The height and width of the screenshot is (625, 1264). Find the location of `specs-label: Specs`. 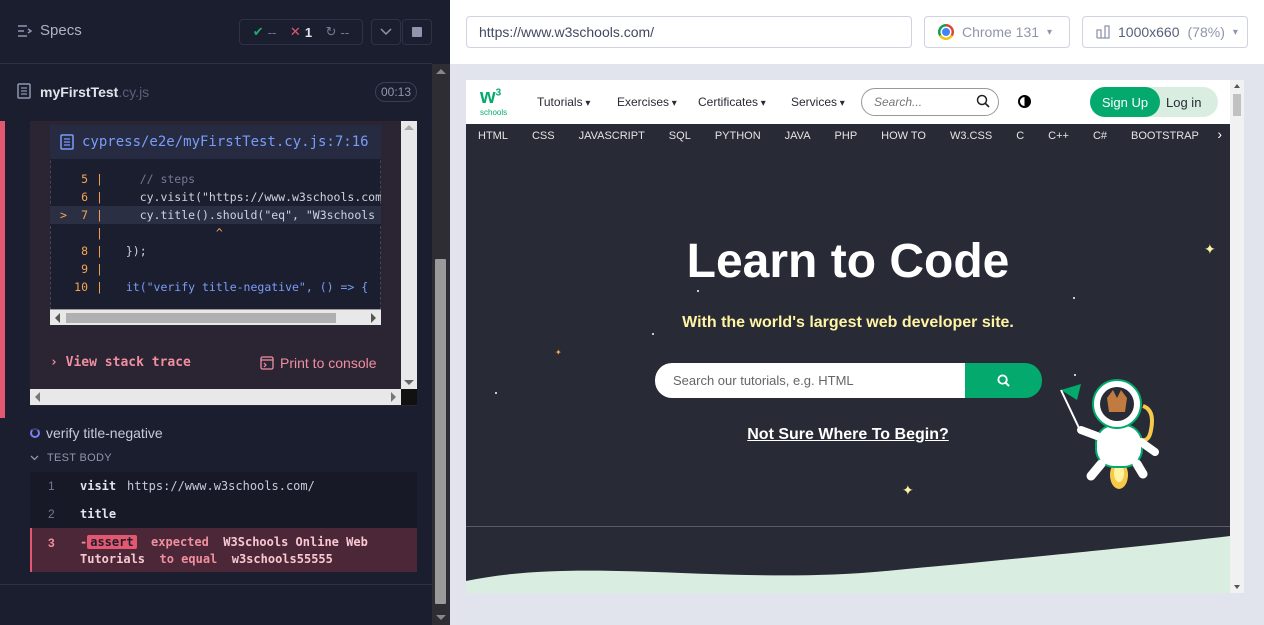

specs-label: Specs is located at coordinates (61, 30).